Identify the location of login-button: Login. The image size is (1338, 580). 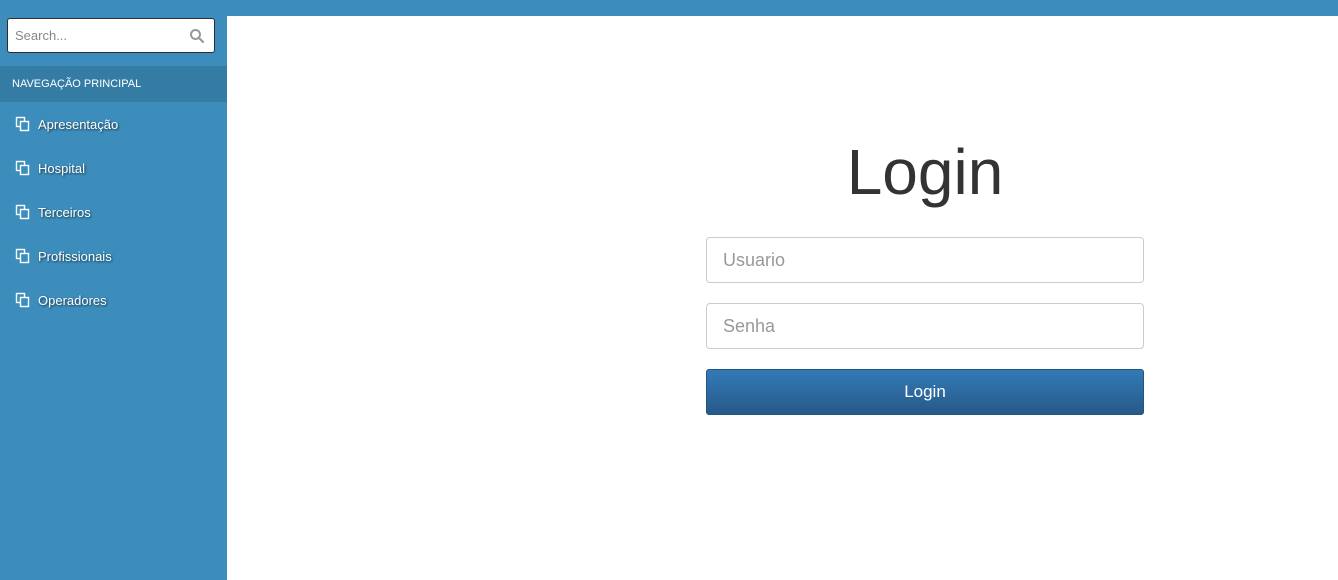
(925, 392).